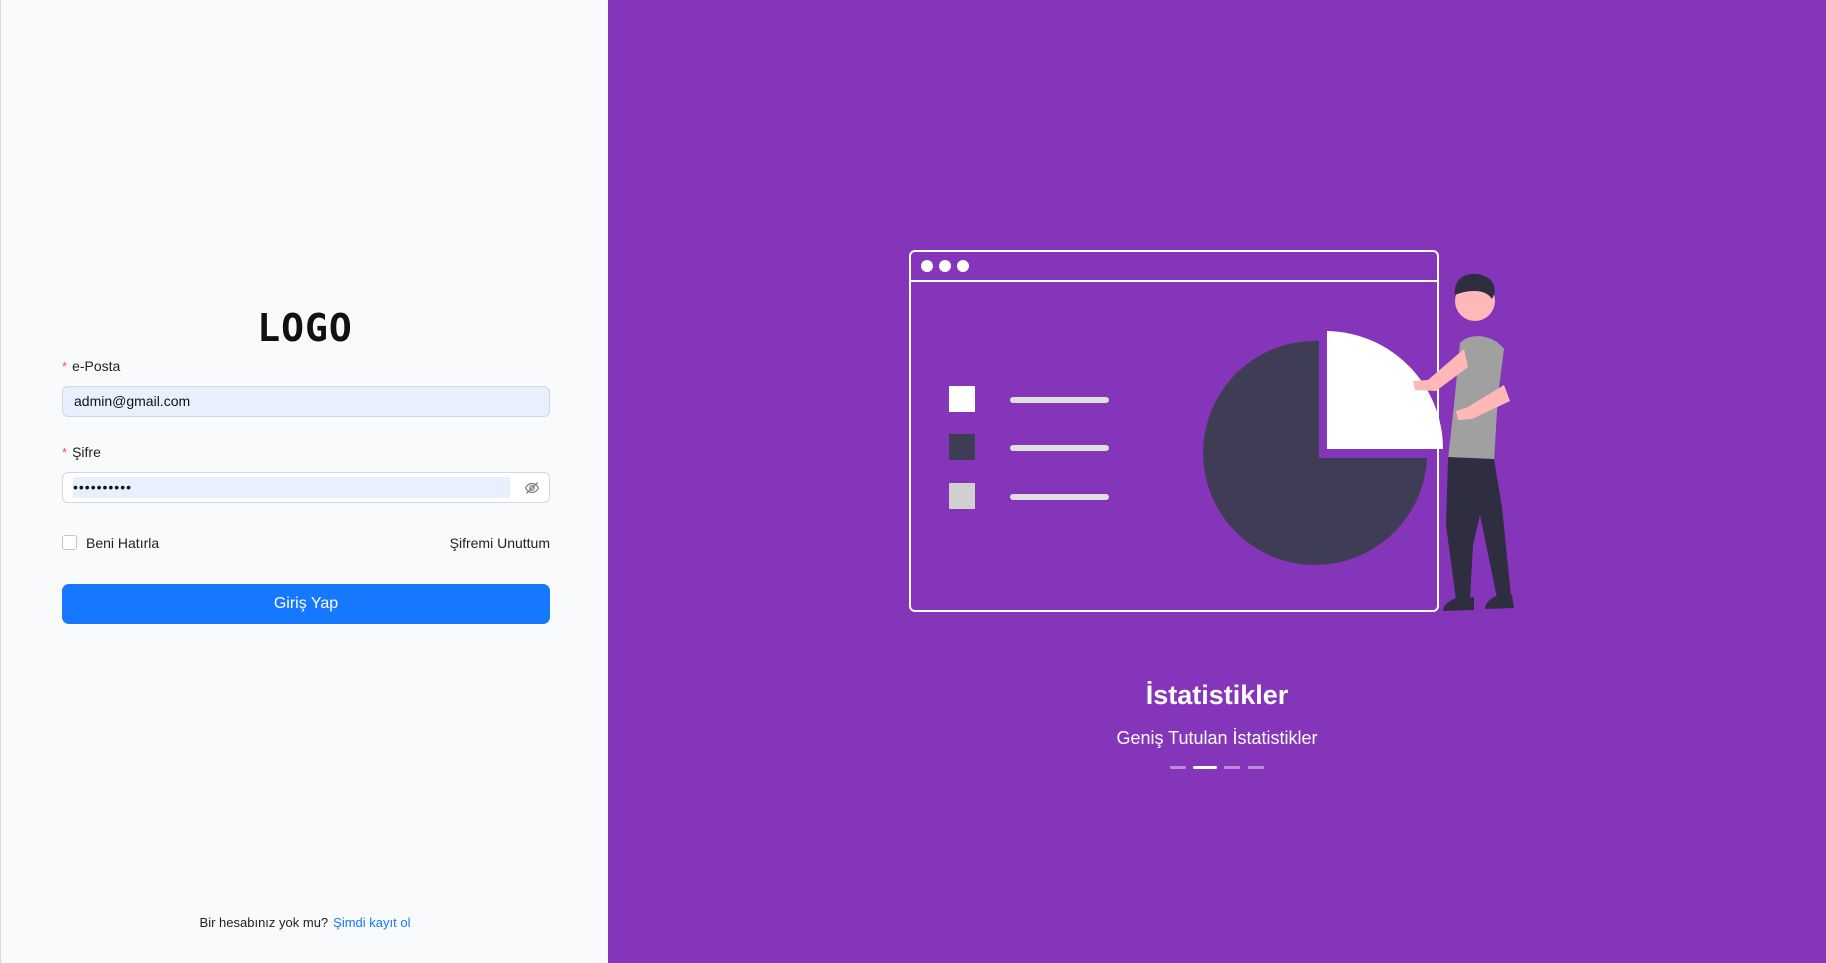  I want to click on carousel-subtitle: Geniş Tutulan İstatistikler, so click(1217, 738).